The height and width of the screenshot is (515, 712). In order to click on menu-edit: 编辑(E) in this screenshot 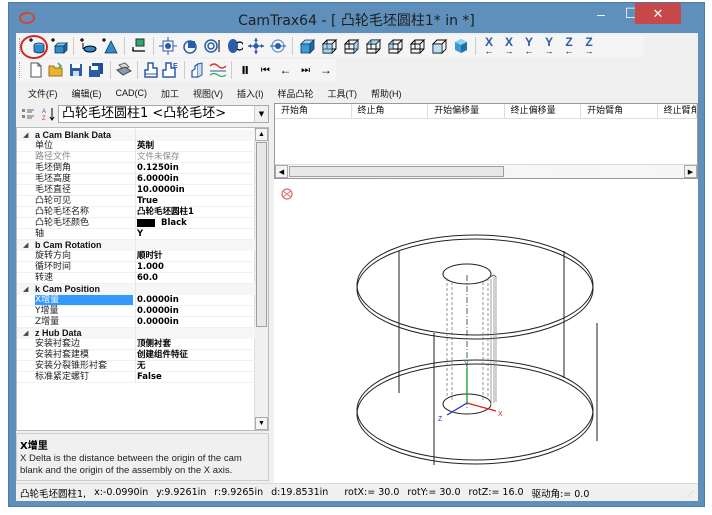, I will do `click(87, 93)`.